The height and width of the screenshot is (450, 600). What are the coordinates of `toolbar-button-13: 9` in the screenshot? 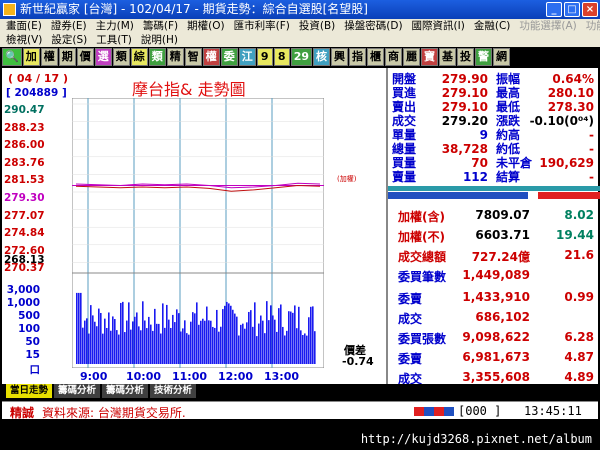 It's located at (264, 57).